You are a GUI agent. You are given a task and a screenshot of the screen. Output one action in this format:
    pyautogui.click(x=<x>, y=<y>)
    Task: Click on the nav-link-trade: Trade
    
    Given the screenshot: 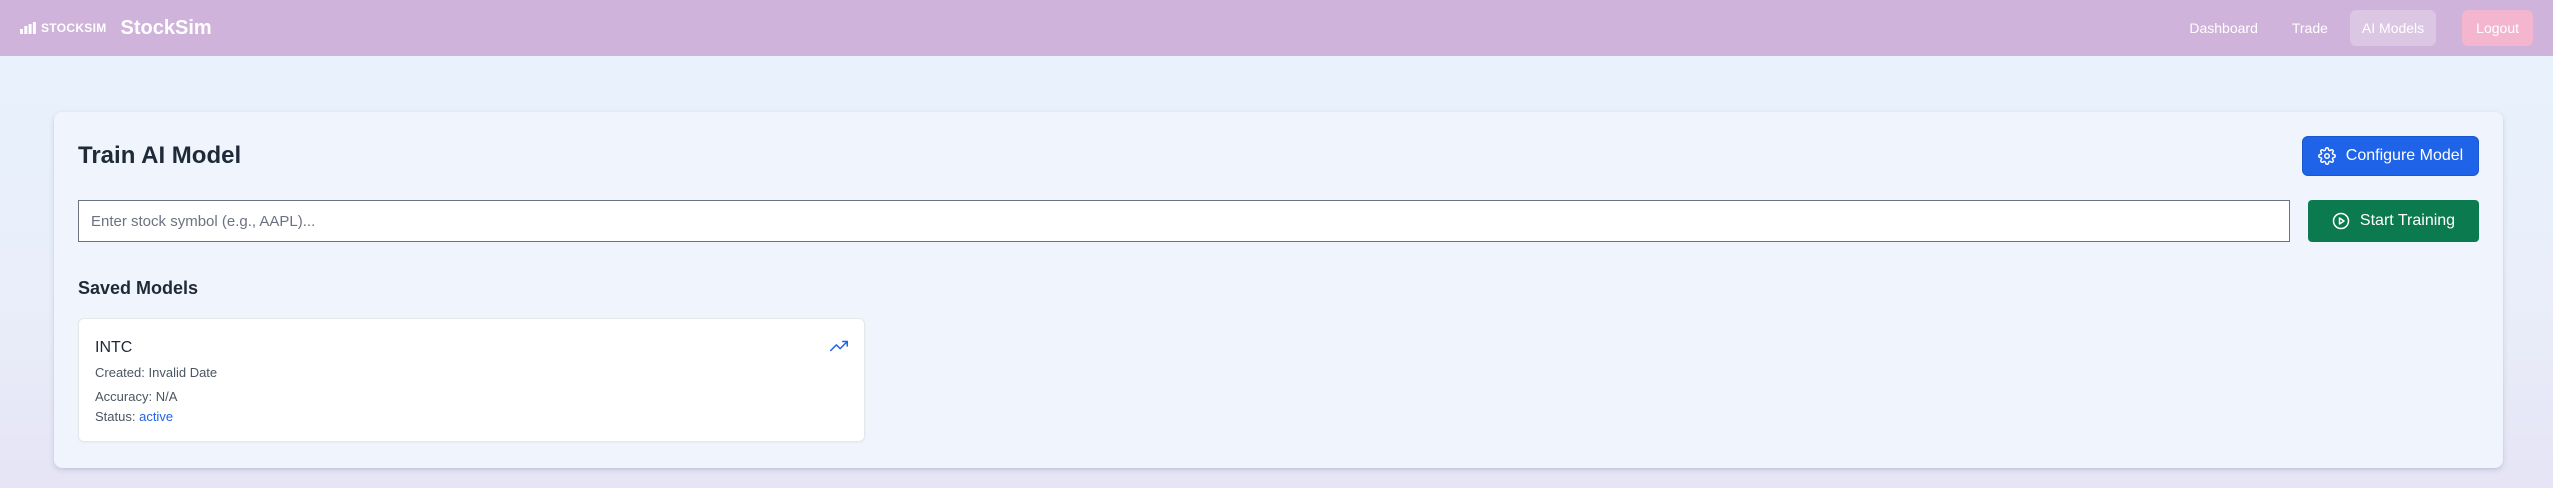 What is the action you would take?
    pyautogui.click(x=2310, y=28)
    